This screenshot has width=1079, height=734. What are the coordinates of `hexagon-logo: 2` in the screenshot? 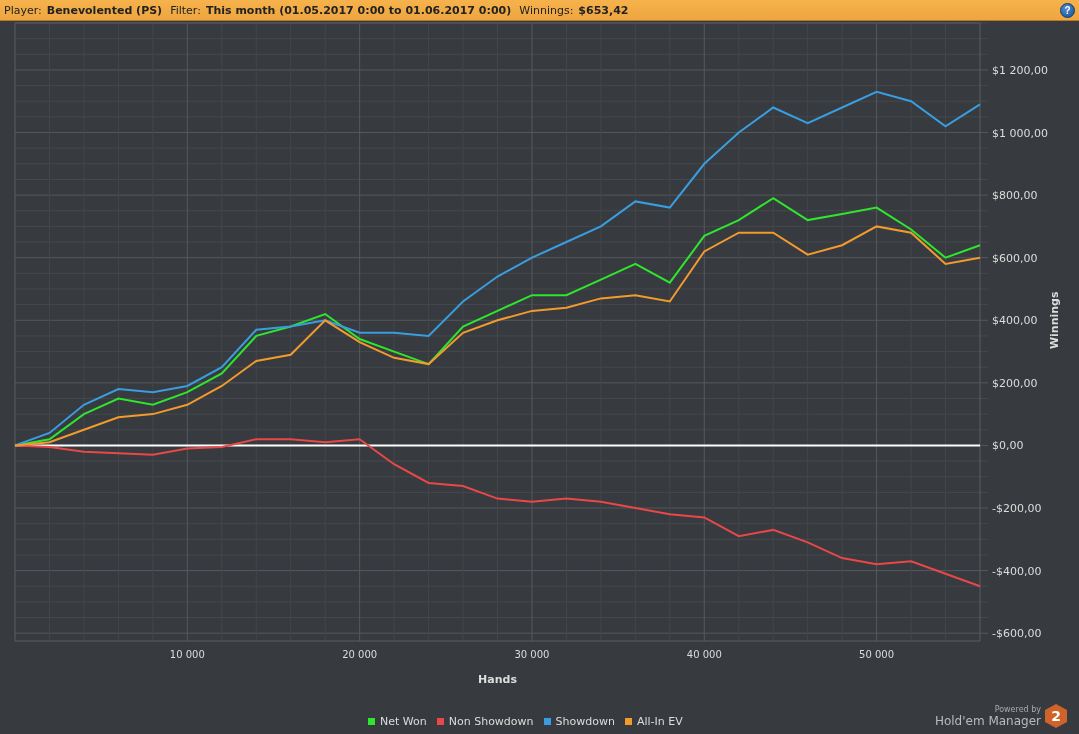 It's located at (1056, 716).